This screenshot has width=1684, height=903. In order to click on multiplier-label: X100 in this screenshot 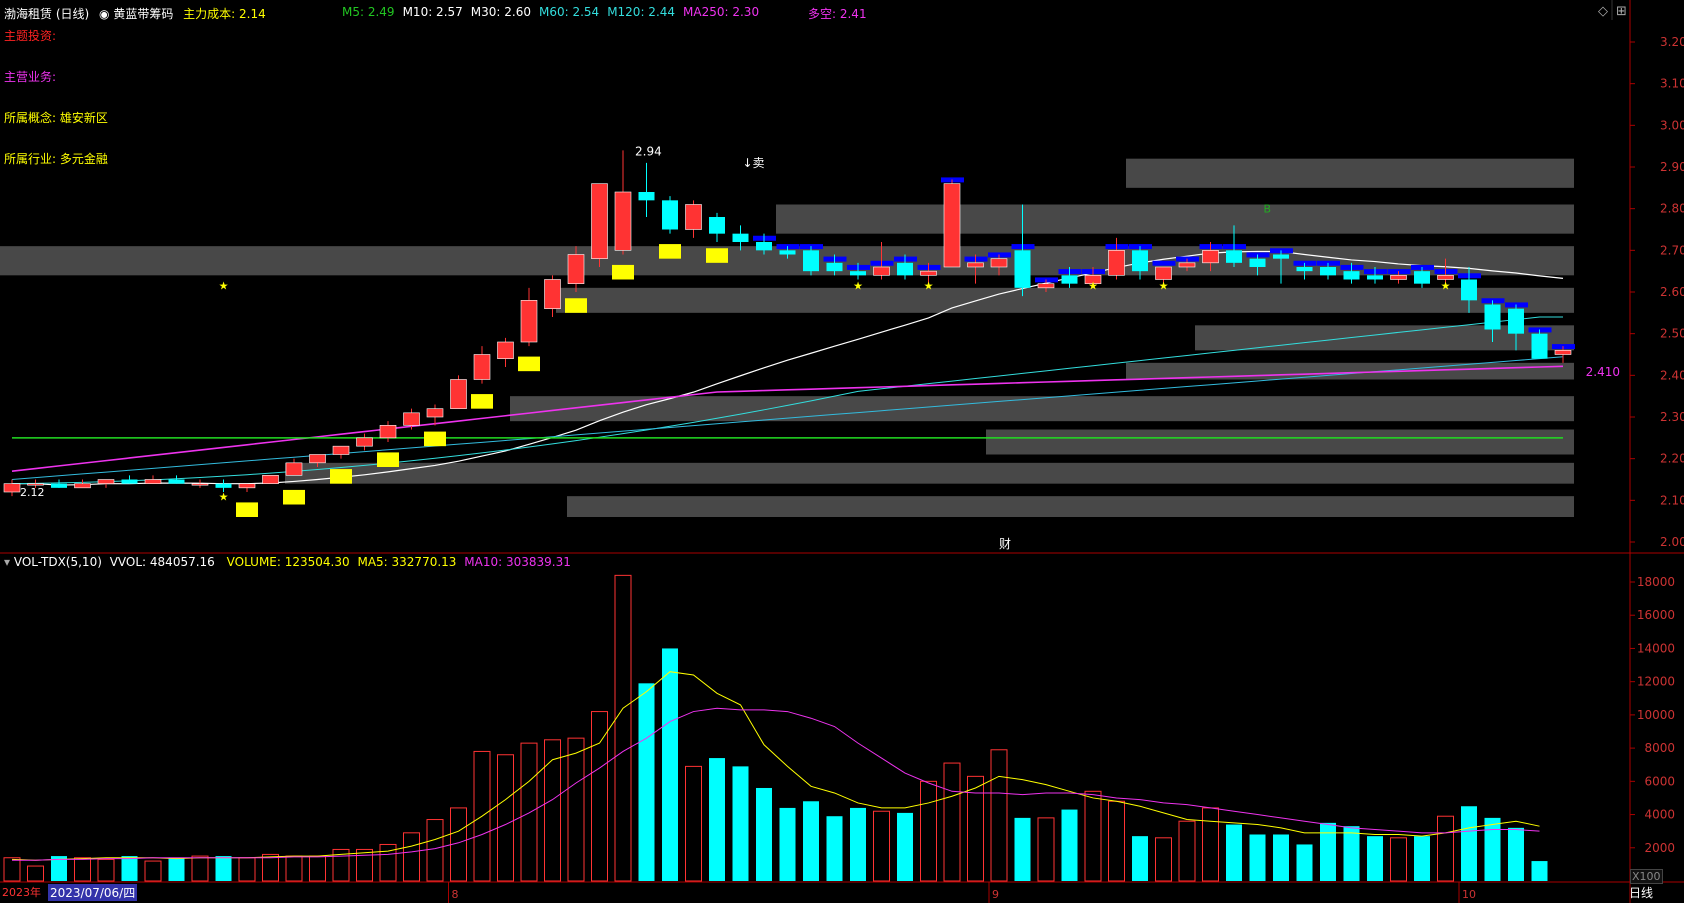, I will do `click(1646, 876)`.